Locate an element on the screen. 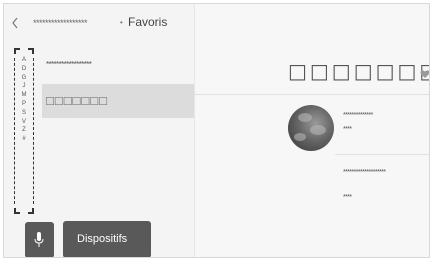 This screenshot has width=433, height=261. index-letter-m: M is located at coordinates (24, 95).